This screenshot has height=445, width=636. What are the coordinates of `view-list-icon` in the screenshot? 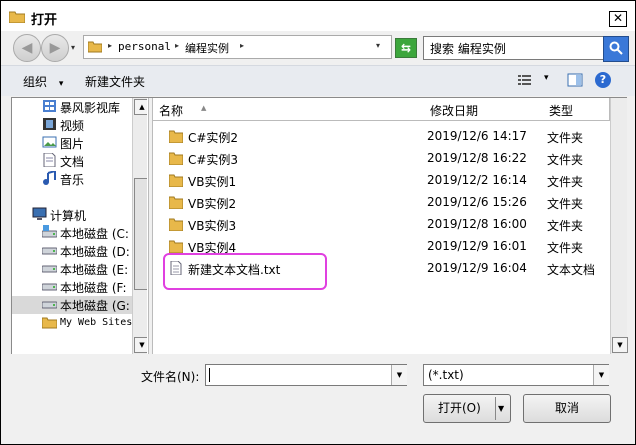 It's located at (525, 80).